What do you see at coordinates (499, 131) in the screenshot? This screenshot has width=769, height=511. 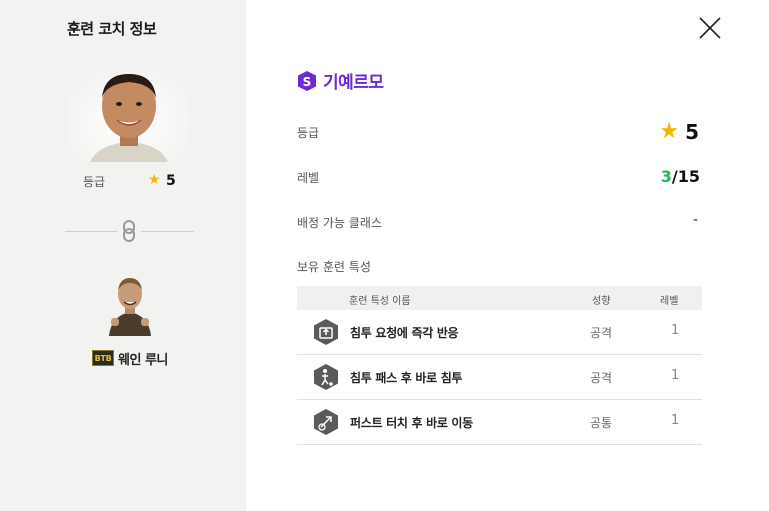 I see `coach-grade-info: 등급 ★ 5` at bounding box center [499, 131].